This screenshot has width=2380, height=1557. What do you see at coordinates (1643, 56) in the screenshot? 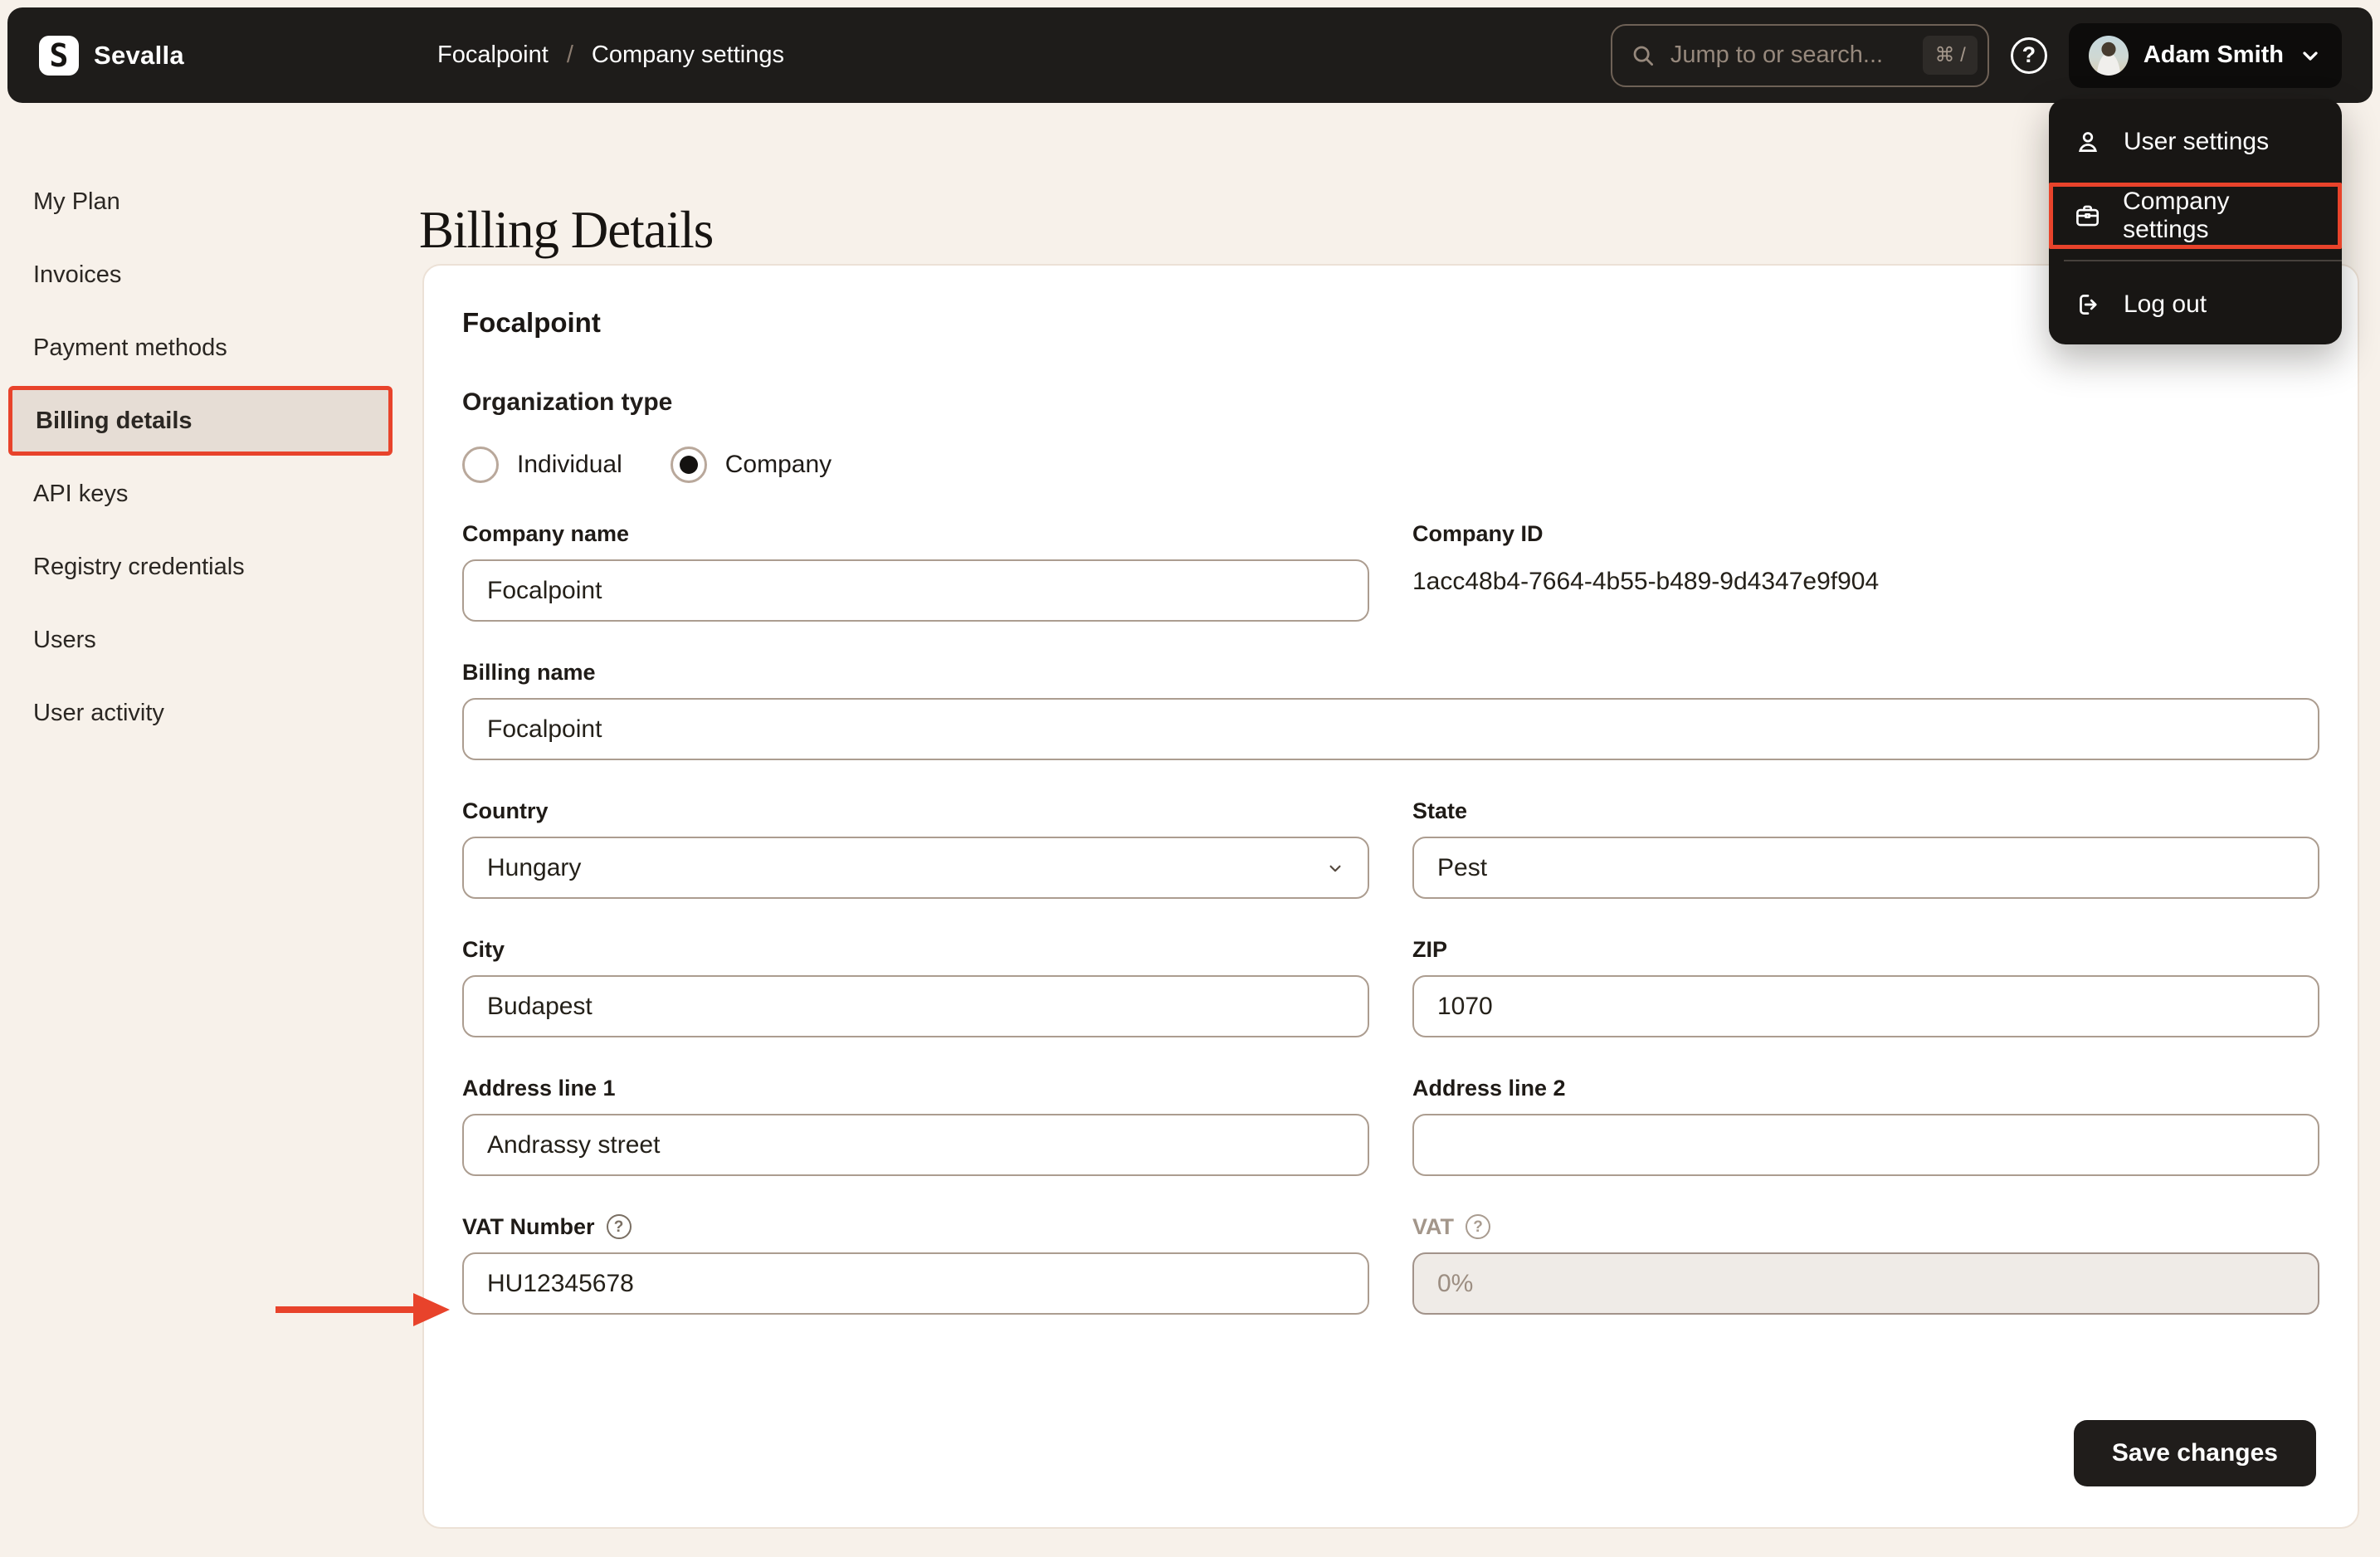
I see `search-icon` at bounding box center [1643, 56].